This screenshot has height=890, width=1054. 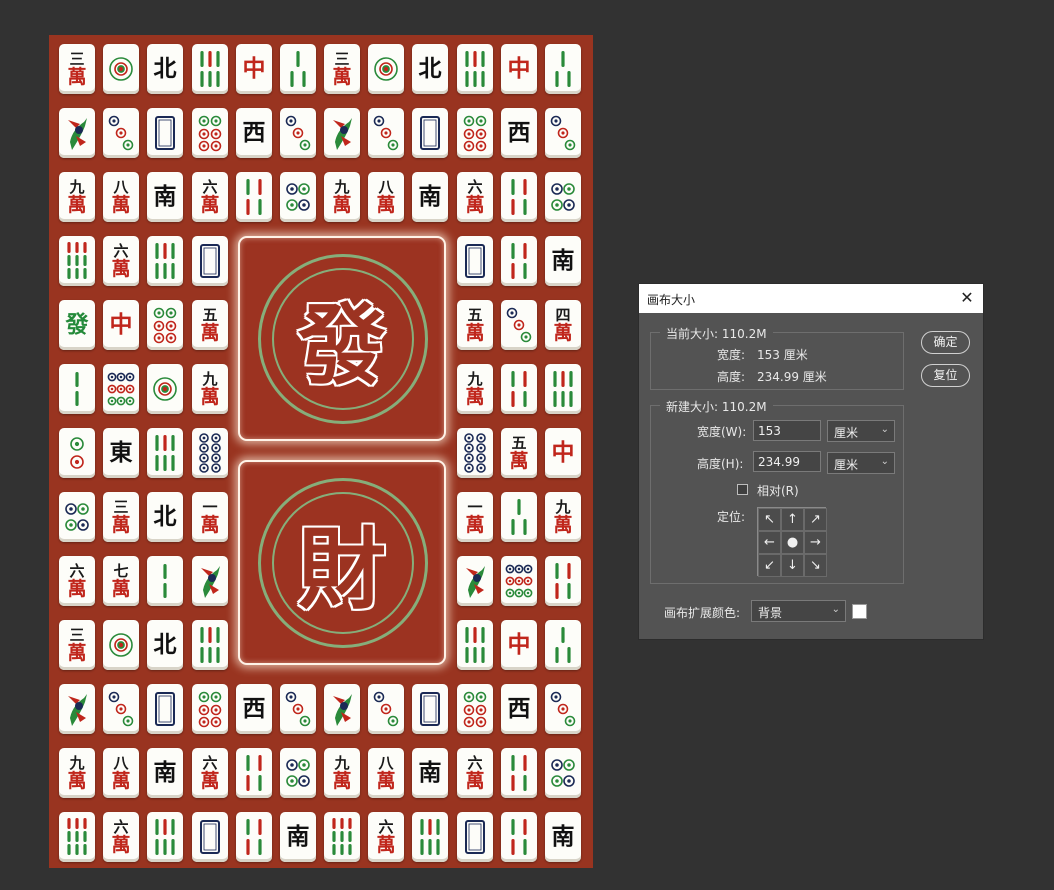 I want to click on arrow-down-left-icon: ↙, so click(x=769, y=565).